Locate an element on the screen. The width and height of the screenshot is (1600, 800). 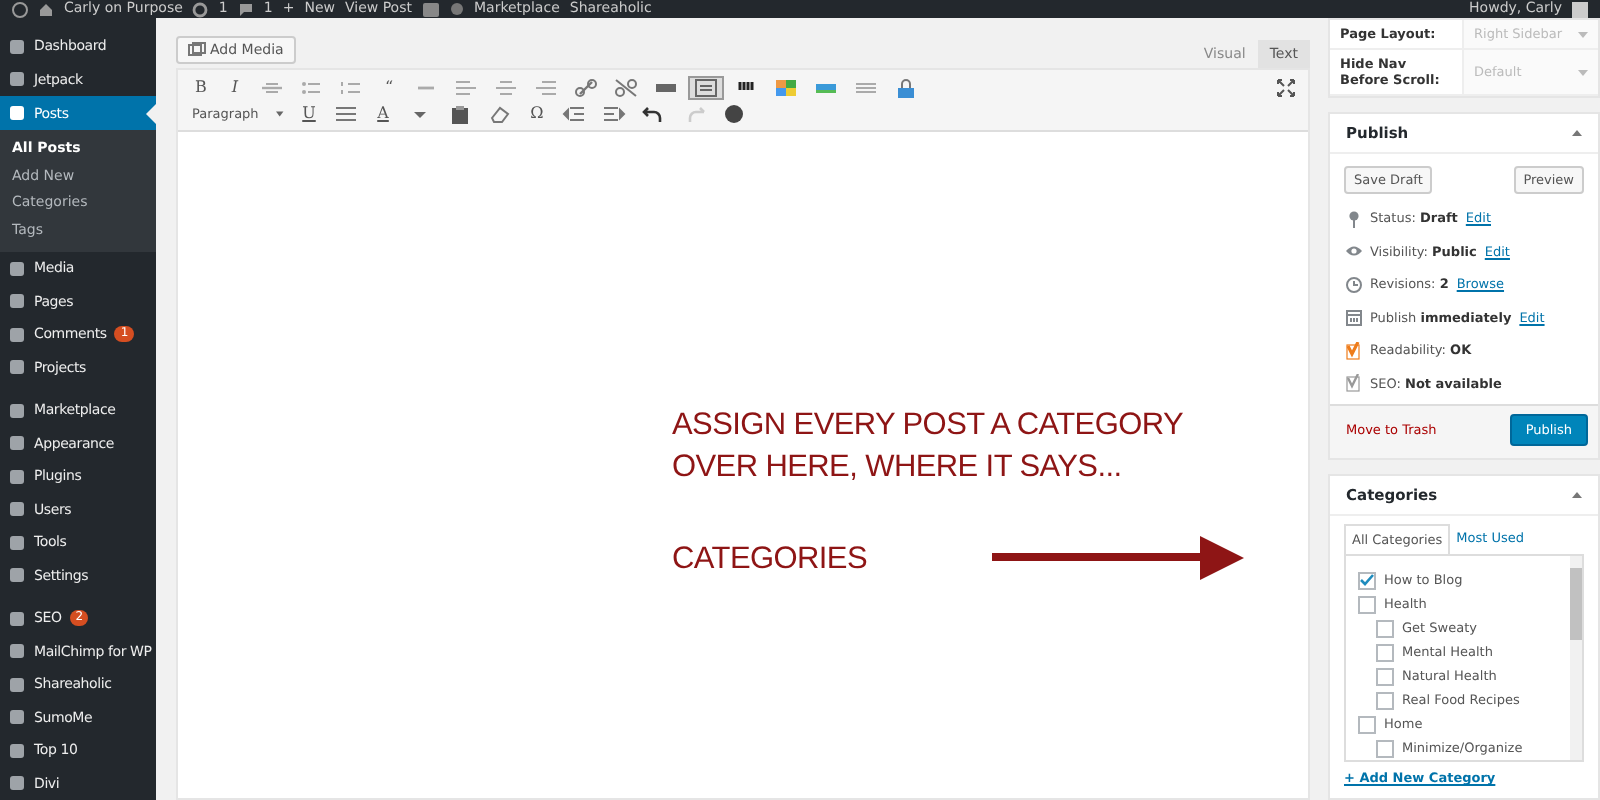
text-color-button: A is located at coordinates (383, 113).